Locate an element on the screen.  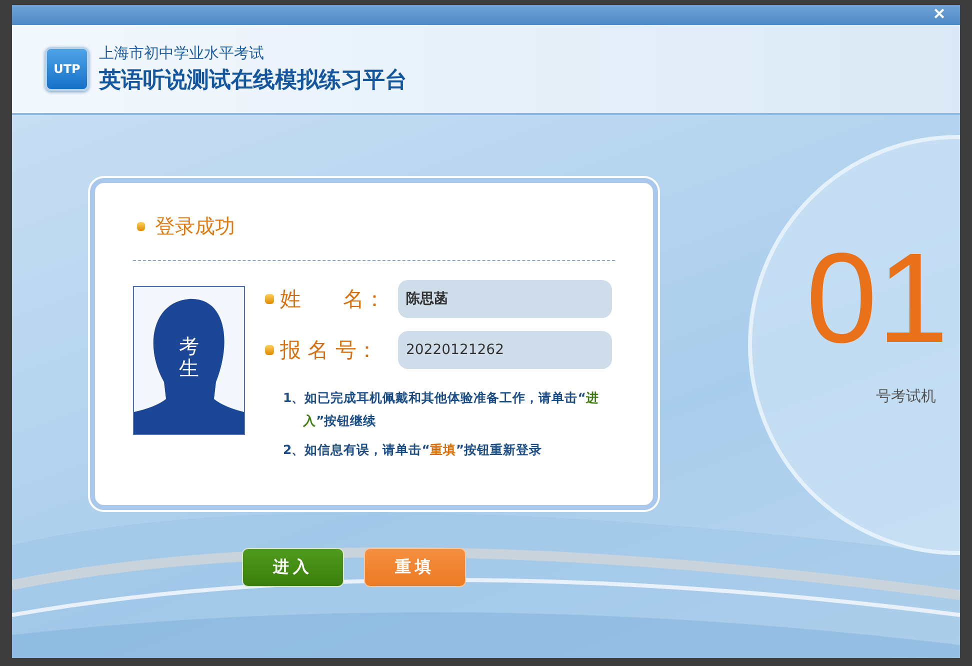
instruction-text: 2、如信息有误，请单击“重填”按钮重新登录 is located at coordinates (413, 450).